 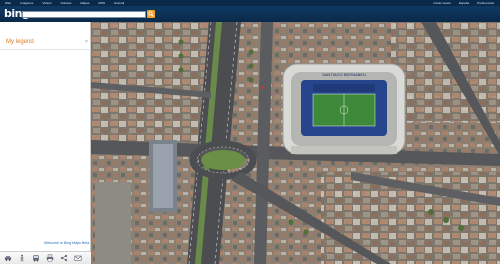 What do you see at coordinates (344, 74) in the screenshot?
I see `stadium-banner: SANTIAGO BERNABEU` at bounding box center [344, 74].